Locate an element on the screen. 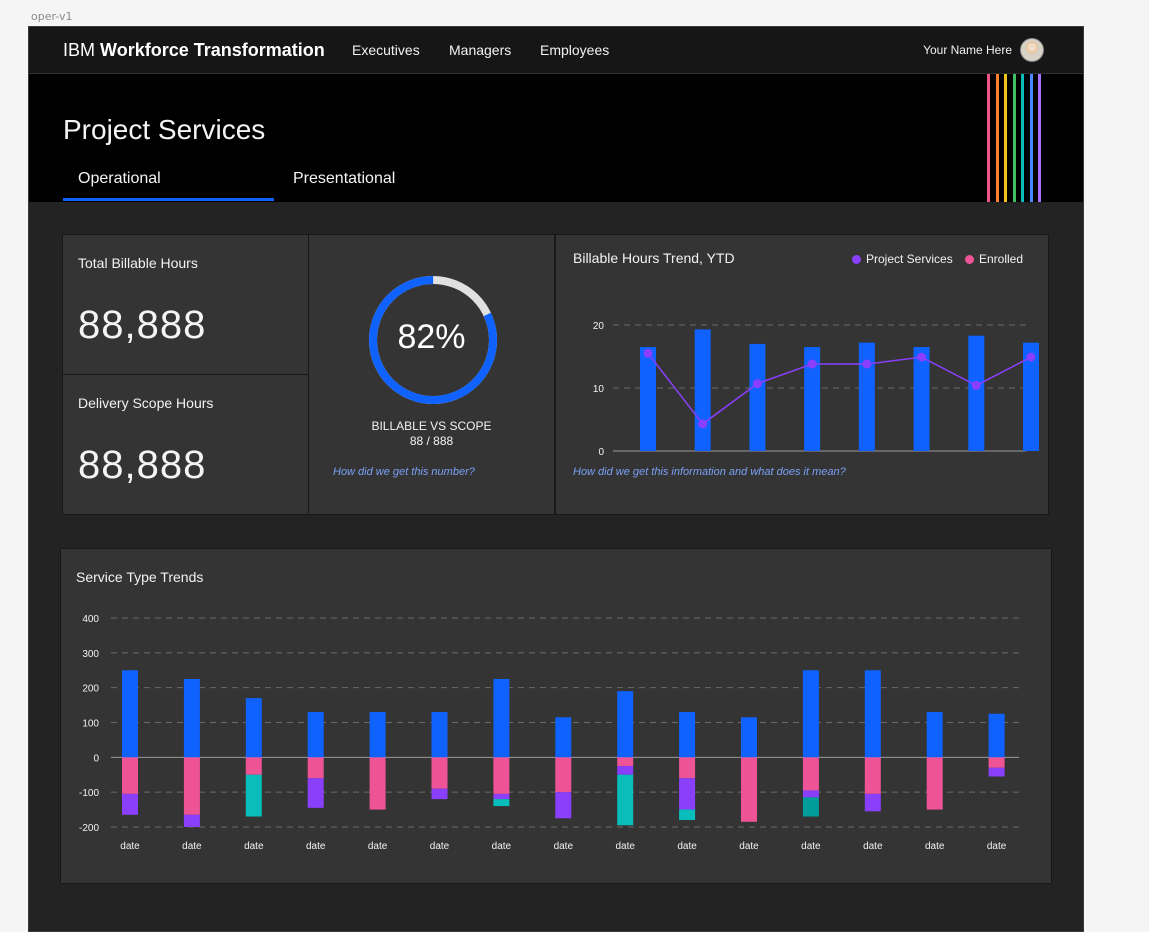  page-title: Project Services is located at coordinates (164, 129).